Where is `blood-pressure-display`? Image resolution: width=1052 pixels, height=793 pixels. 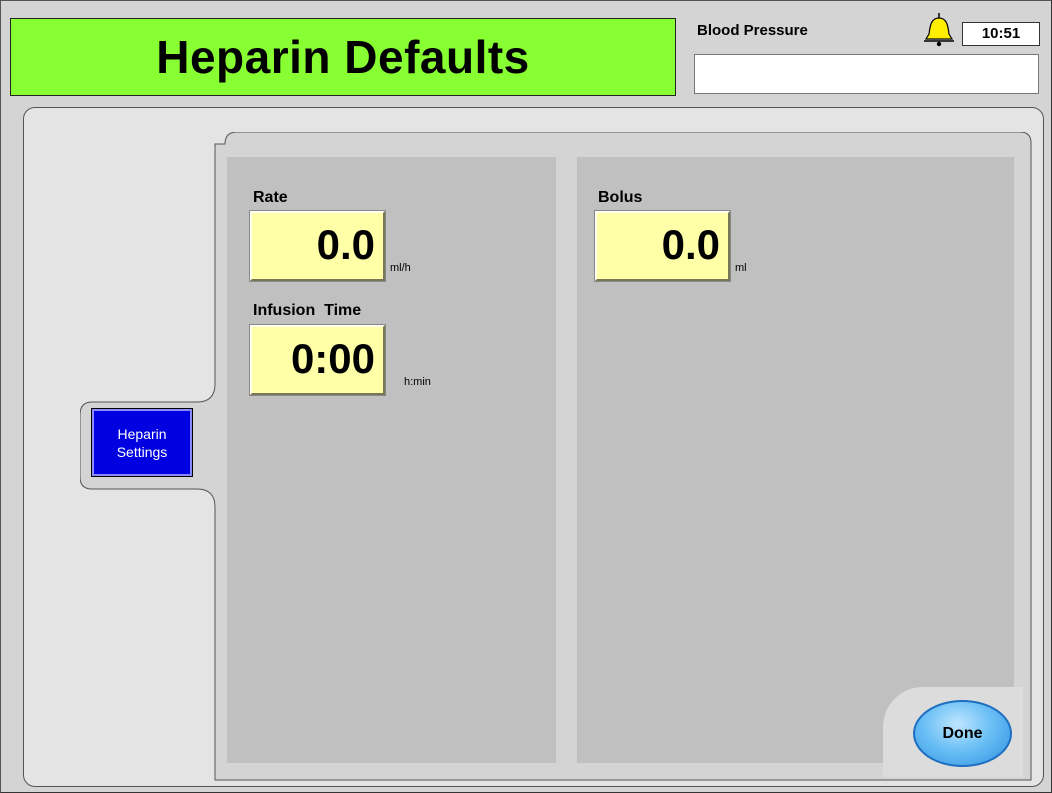
blood-pressure-display is located at coordinates (866, 74).